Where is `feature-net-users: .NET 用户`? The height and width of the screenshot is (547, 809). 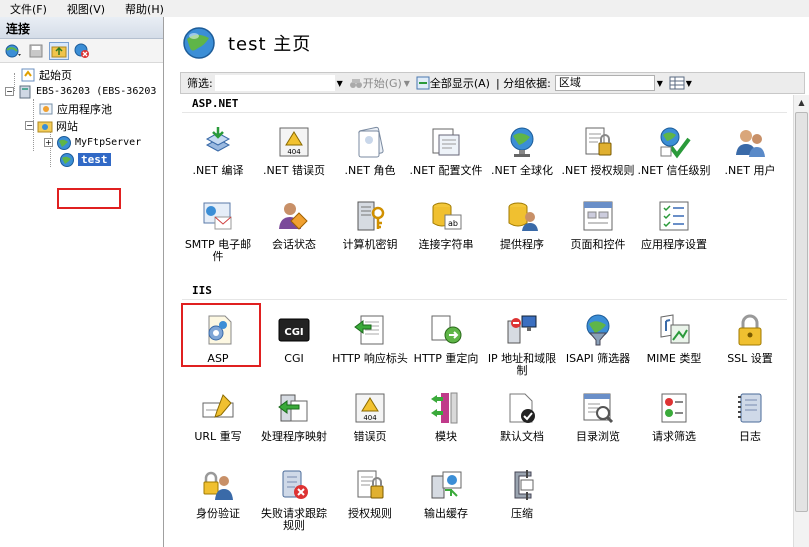 feature-net-users: .NET 用户 is located at coordinates (750, 151).